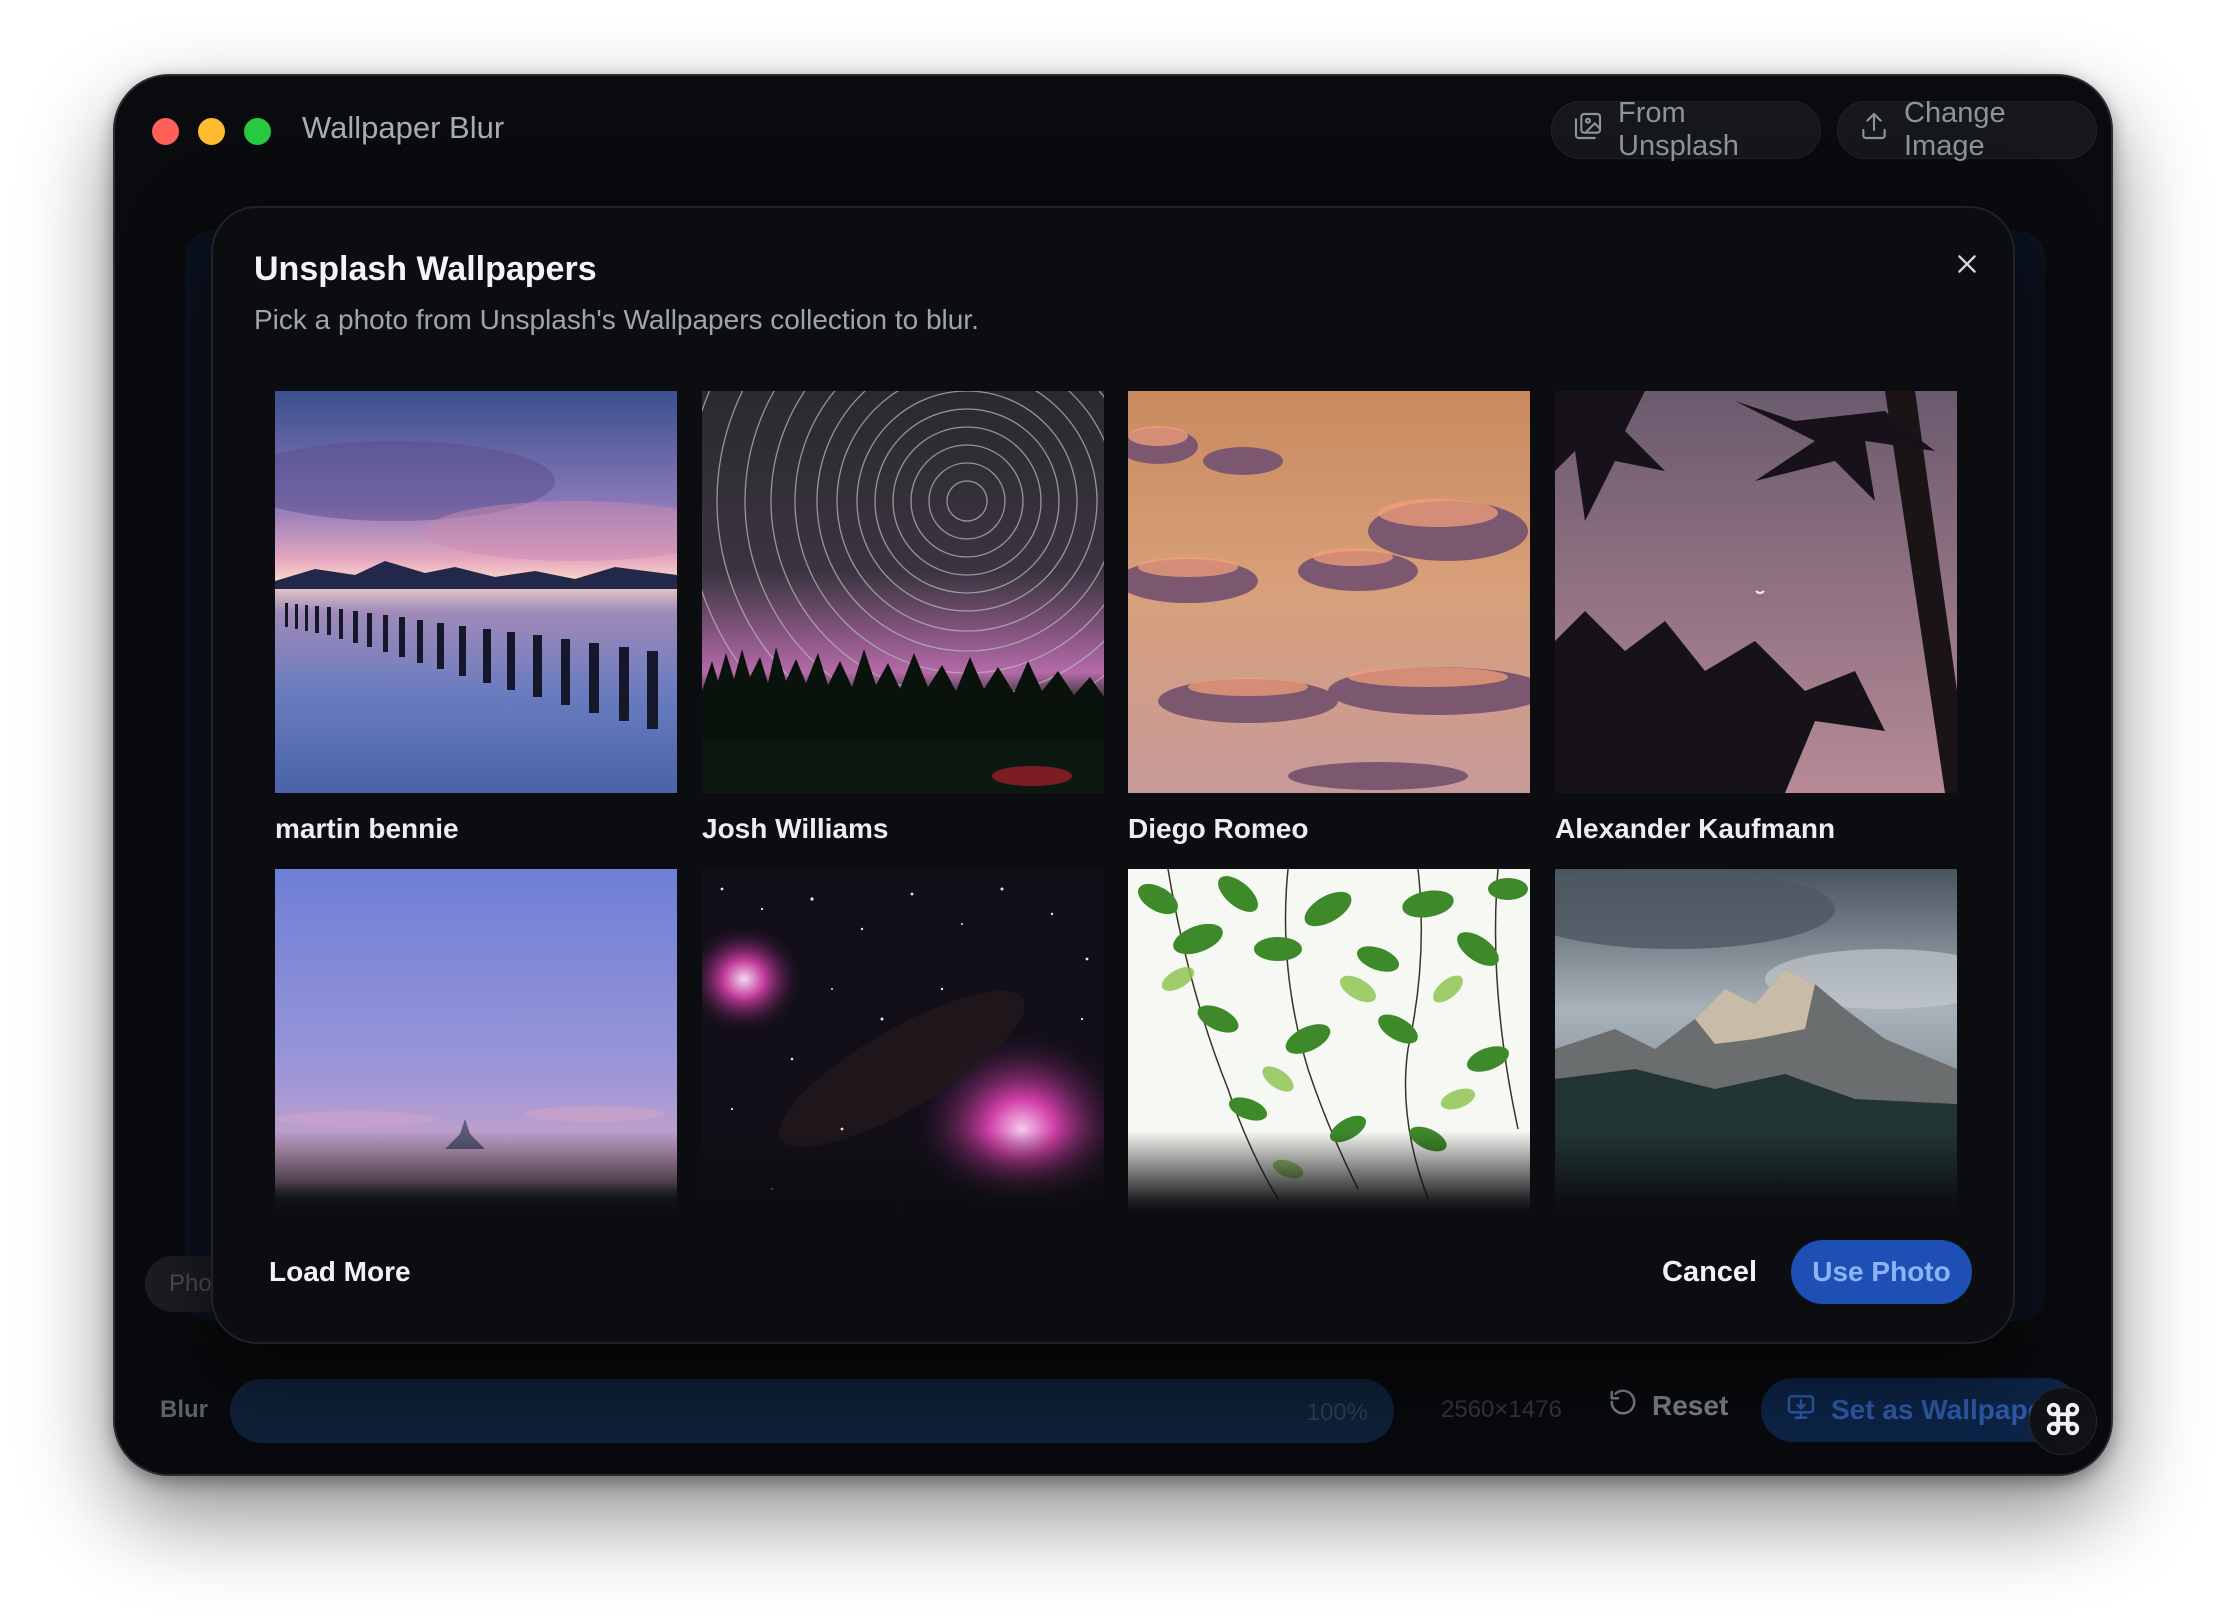  What do you see at coordinates (340, 1272) in the screenshot?
I see `load-more-button: Load More` at bounding box center [340, 1272].